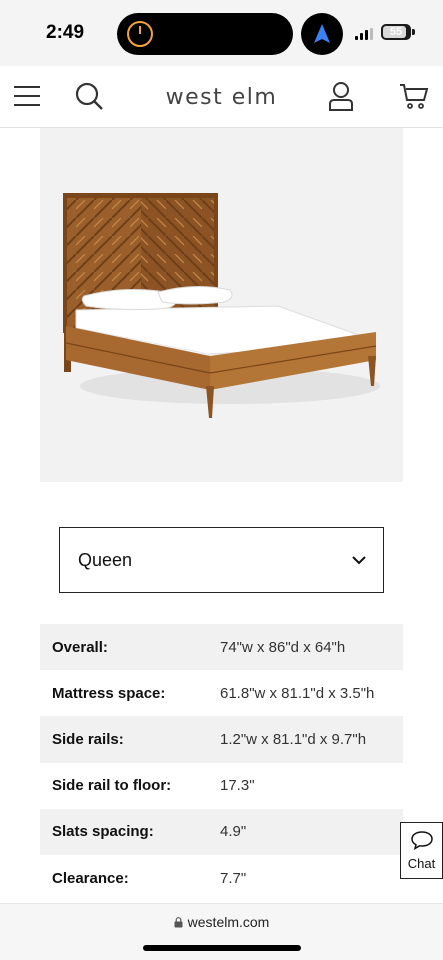  Describe the element at coordinates (233, 878) in the screenshot. I see `spec-value: 7.7"` at that location.